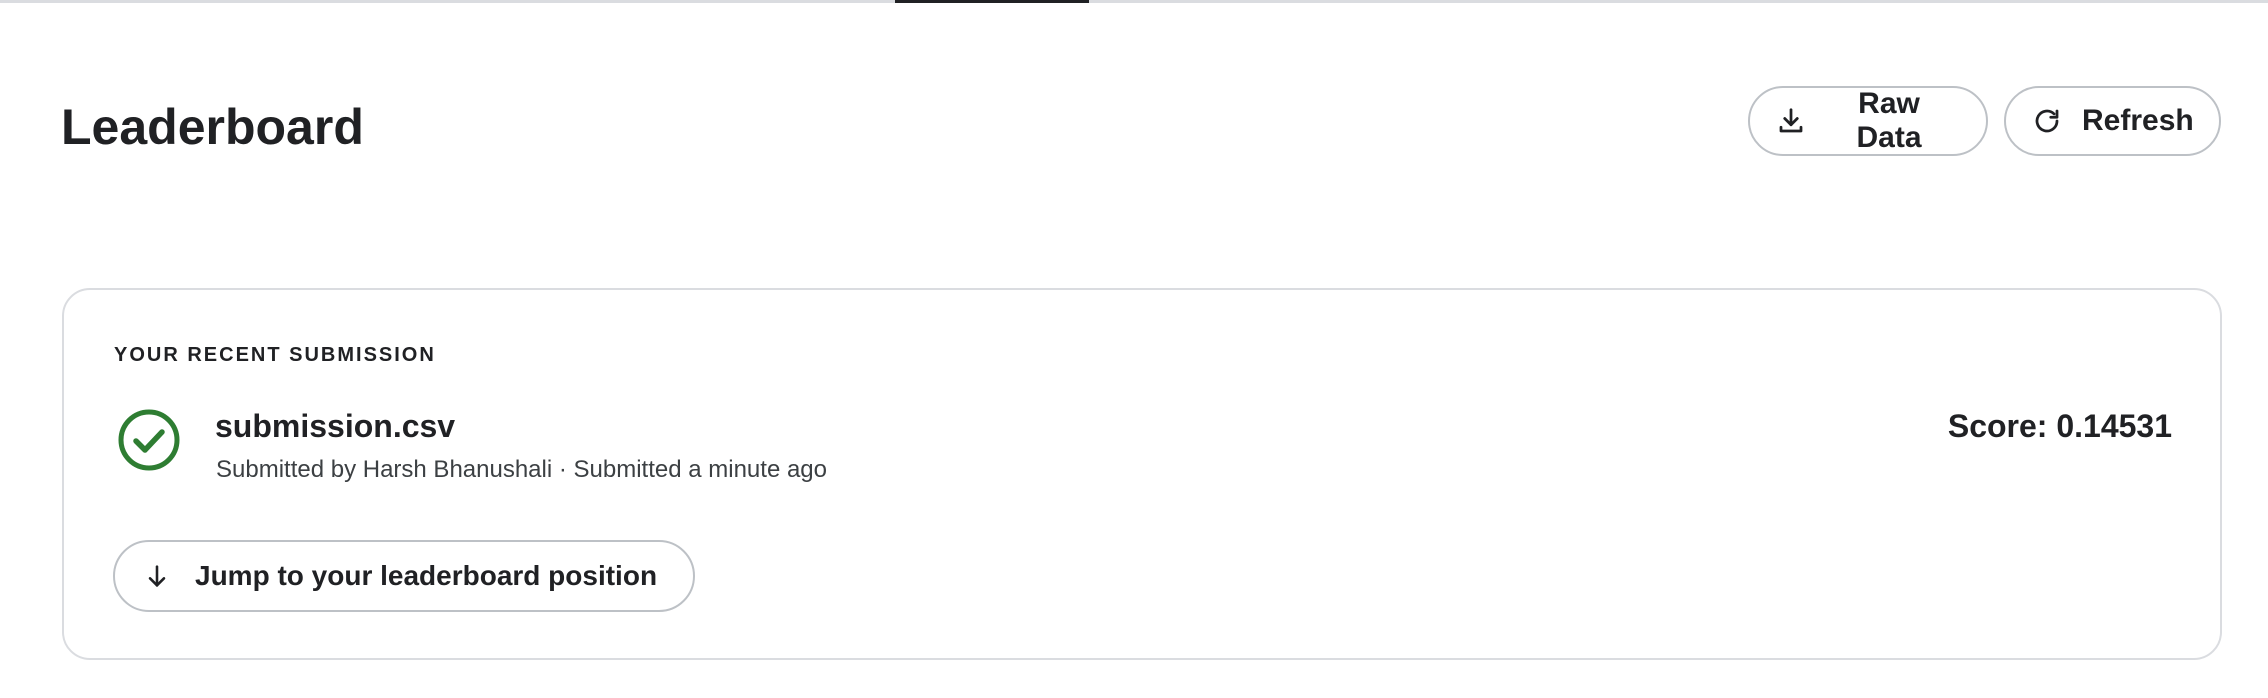 The height and width of the screenshot is (698, 2268). What do you see at coordinates (2059, 426) in the screenshot?
I see `submission-score: Score: 0.14531` at bounding box center [2059, 426].